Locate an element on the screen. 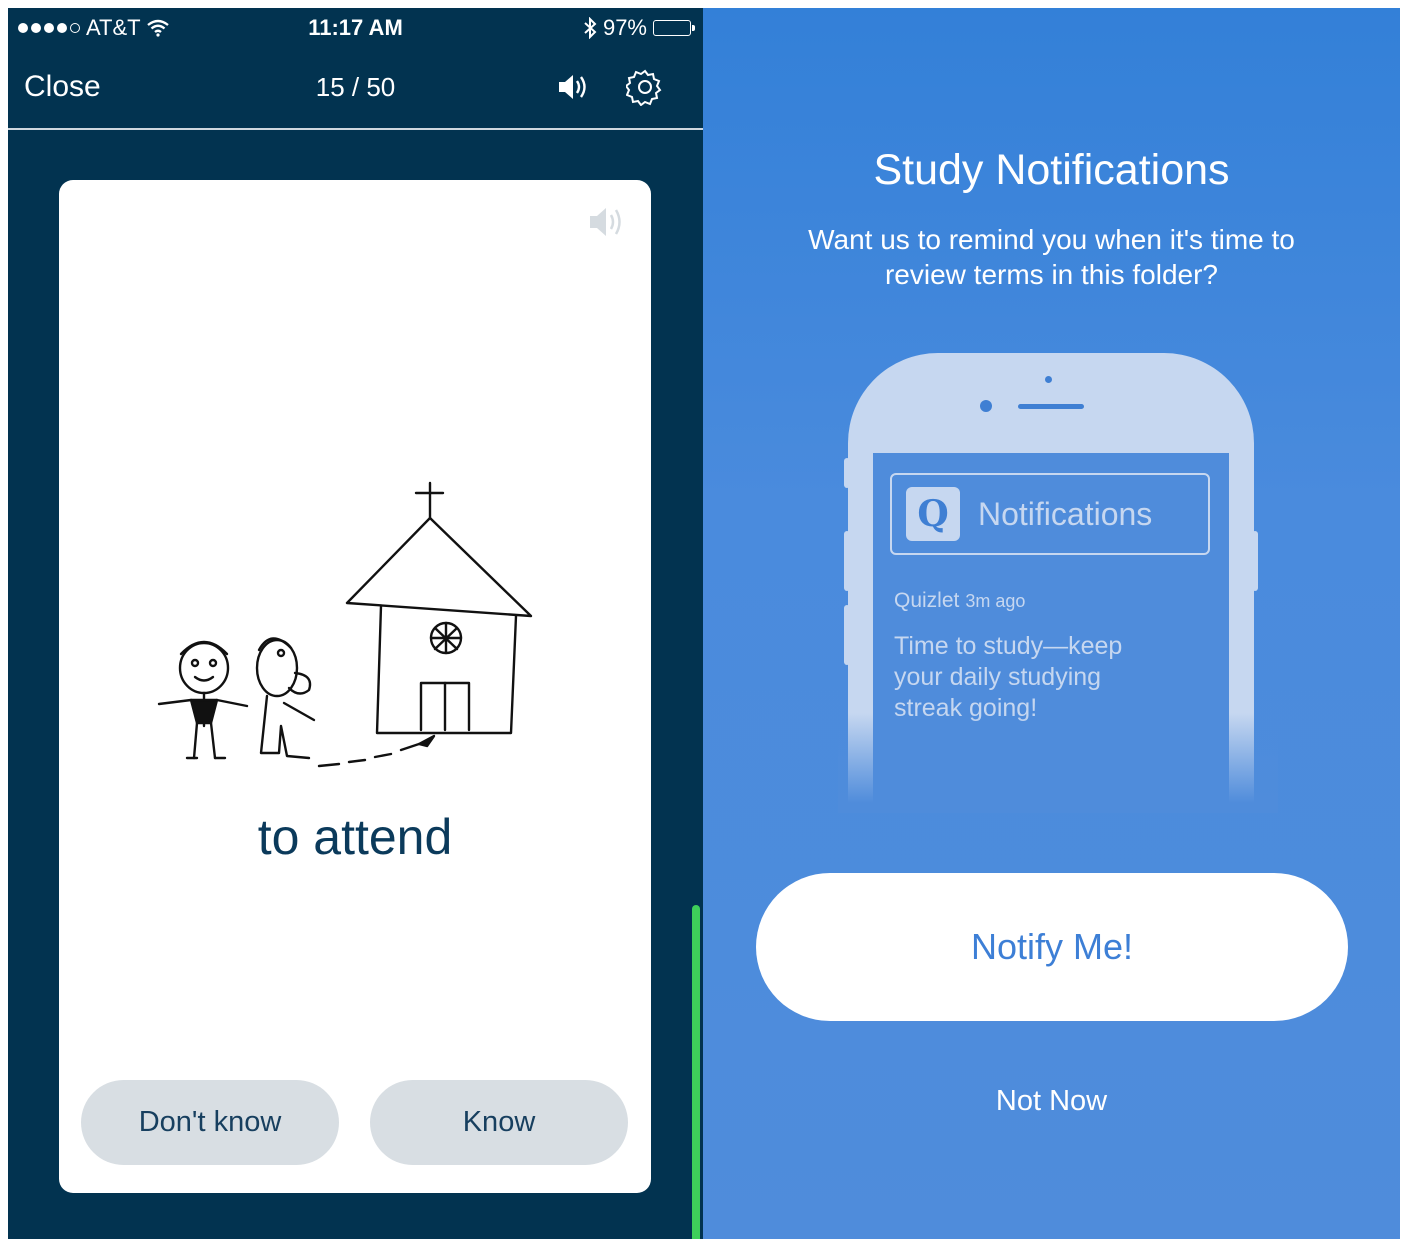 This screenshot has height=1239, width=1404. notification-app-name: Quizlet is located at coordinates (927, 600).